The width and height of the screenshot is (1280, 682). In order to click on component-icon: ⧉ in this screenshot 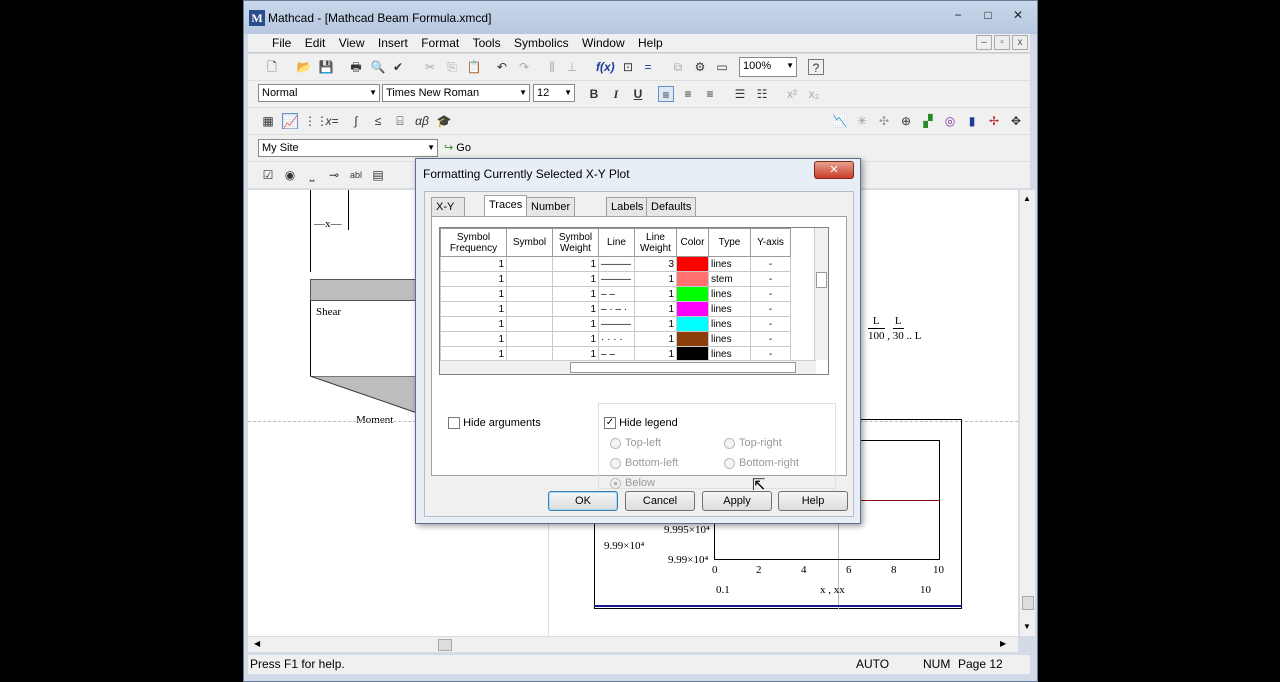, I will do `click(678, 67)`.